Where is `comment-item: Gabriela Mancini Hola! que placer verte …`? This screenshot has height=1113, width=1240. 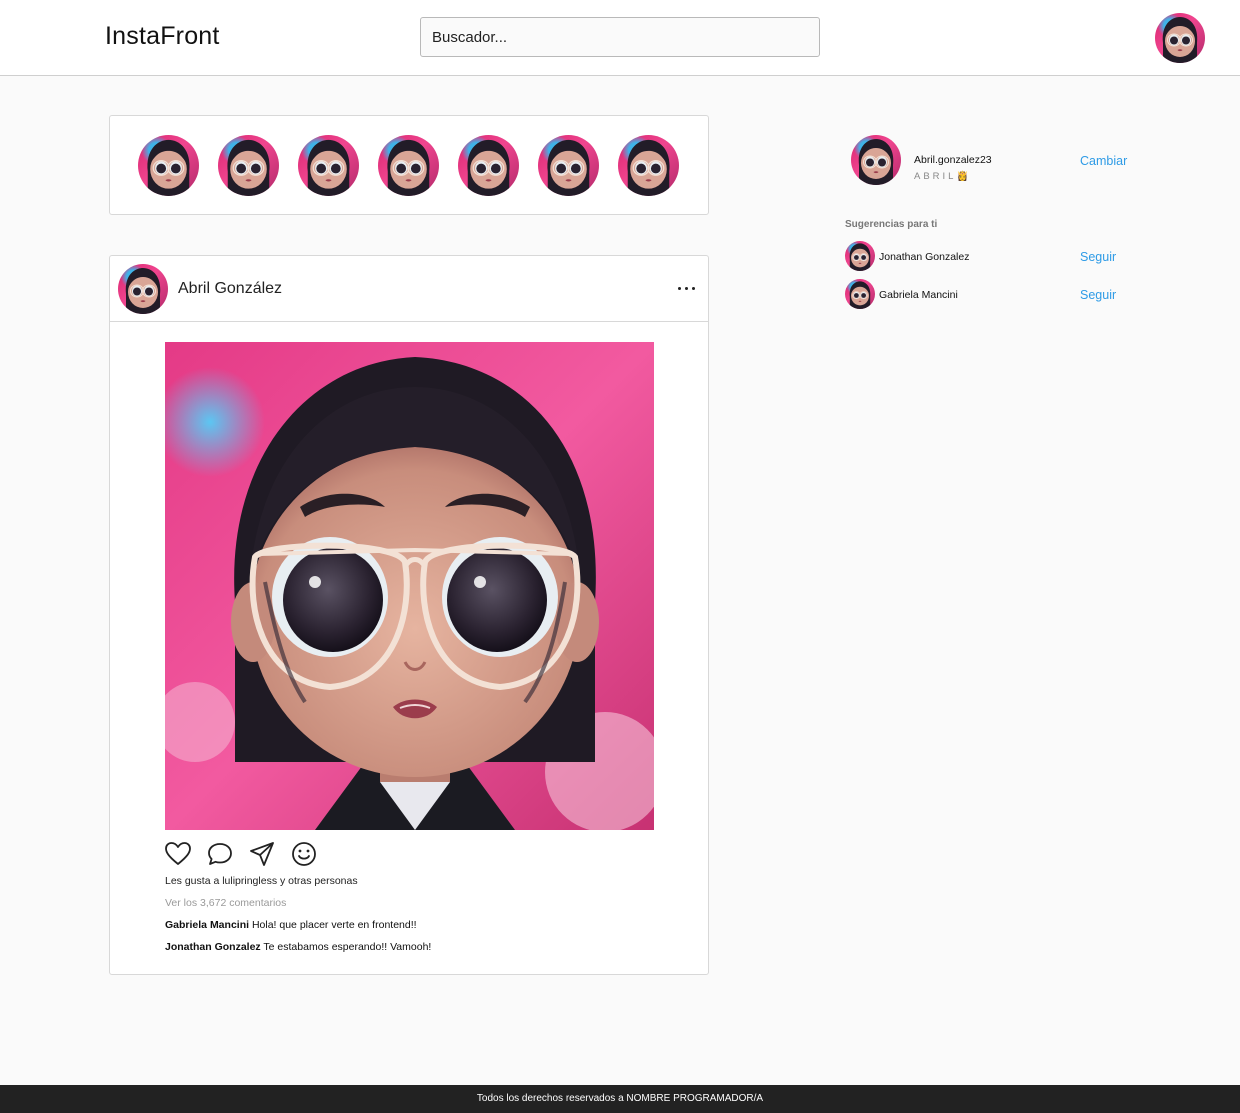
comment-item: Gabriela Mancini Hola! que placer verte … is located at coordinates (291, 925).